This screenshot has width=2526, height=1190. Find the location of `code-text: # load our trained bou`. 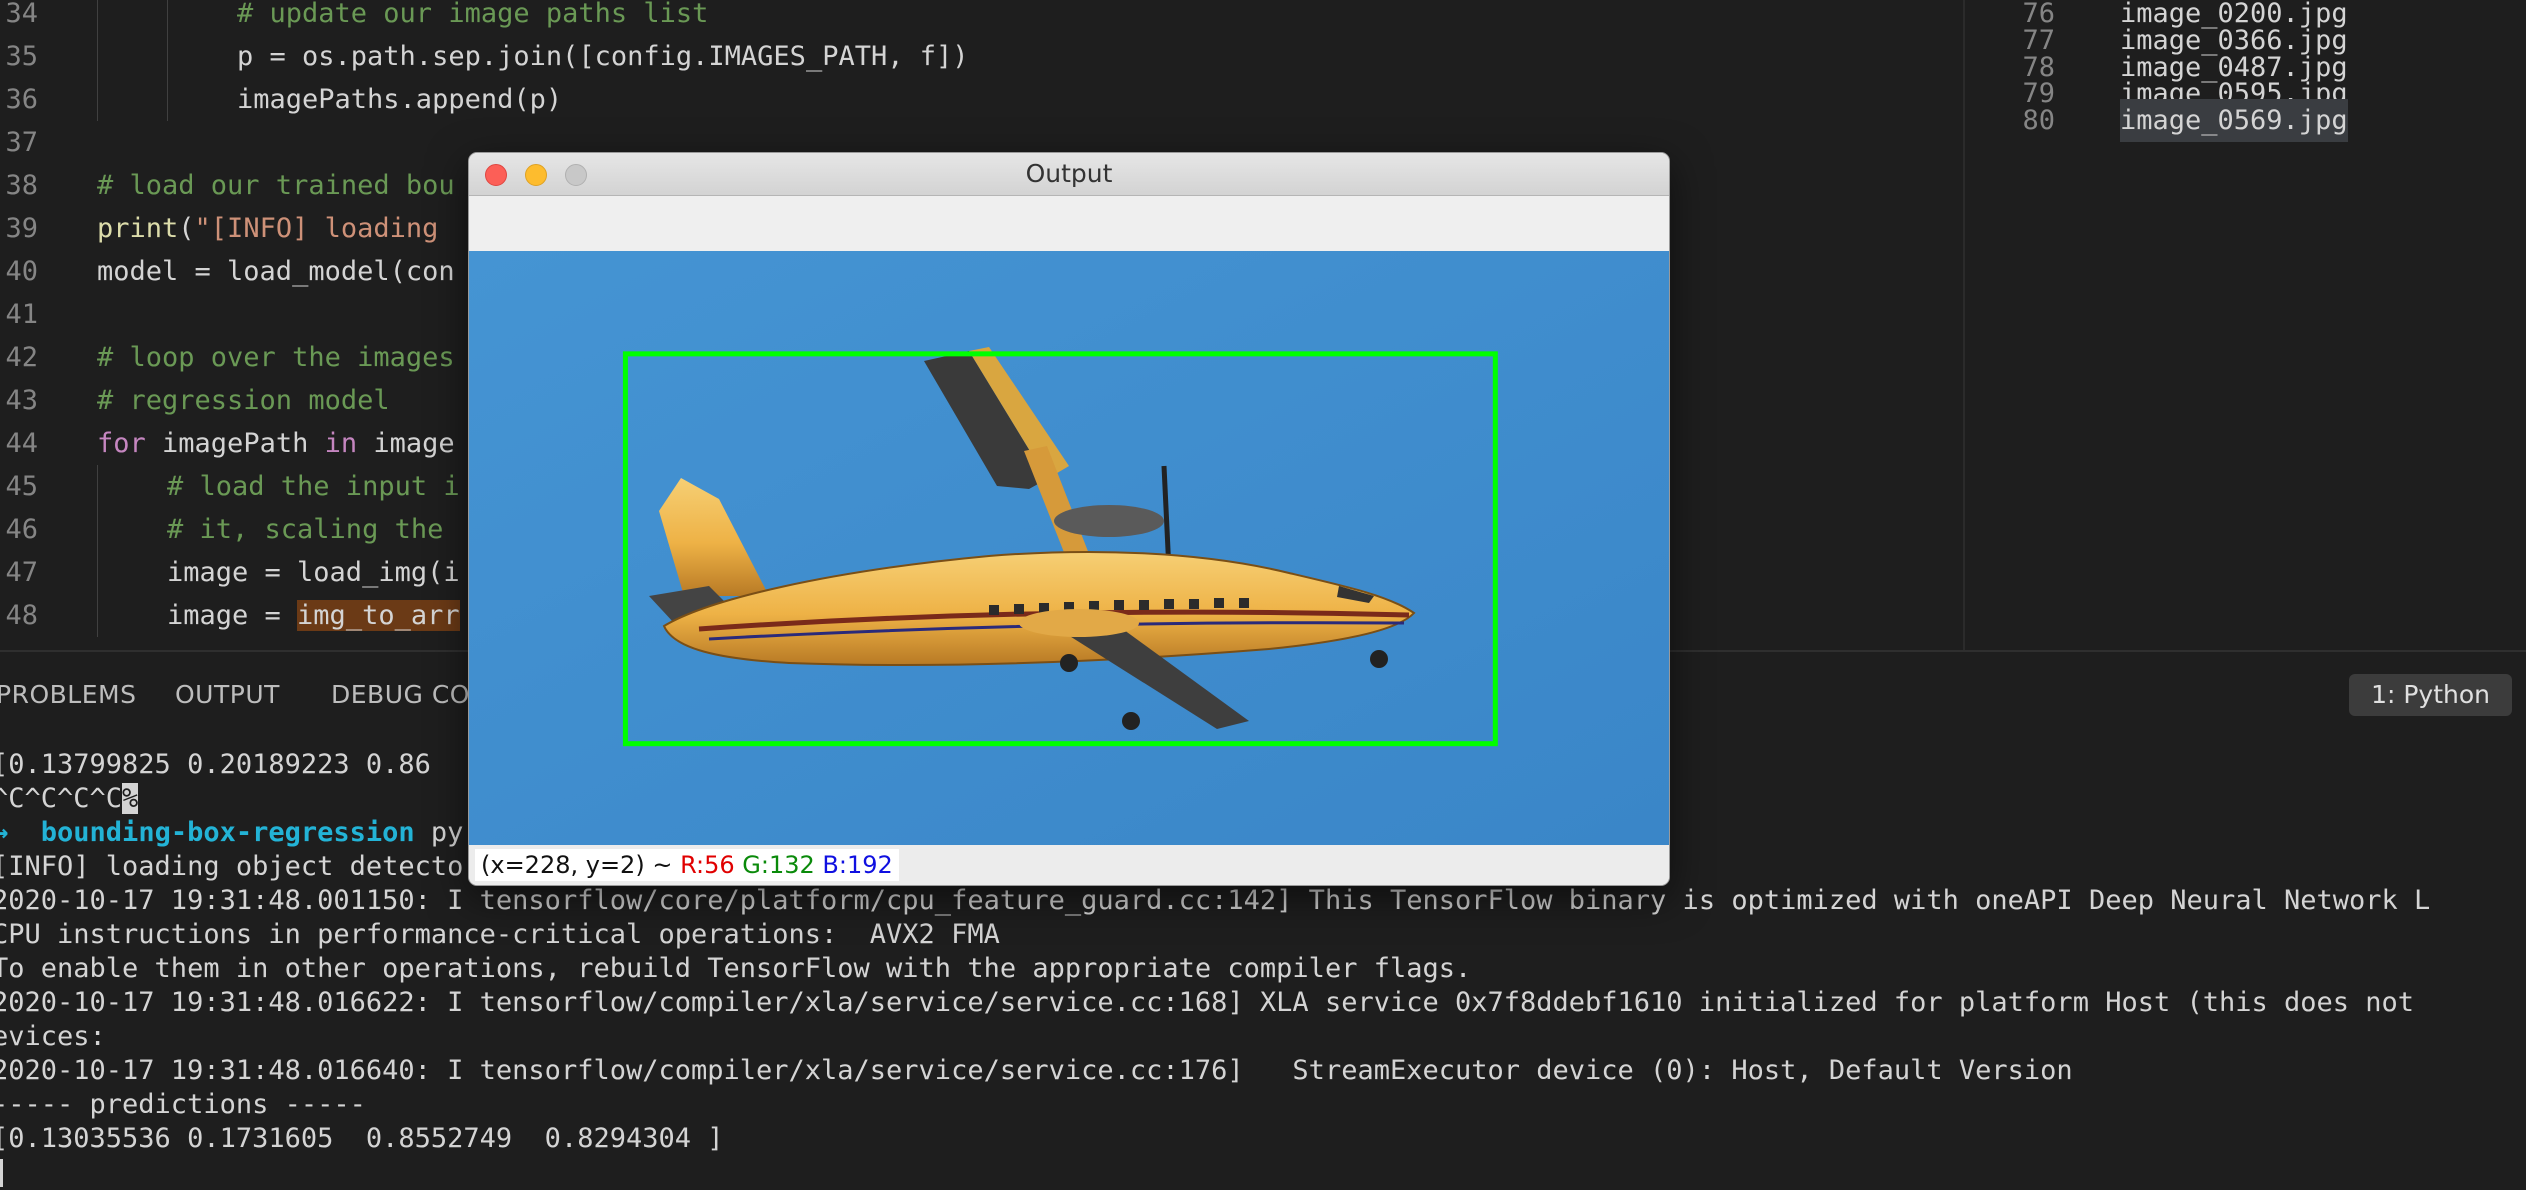

code-text: # load our trained bou is located at coordinates (276, 185).